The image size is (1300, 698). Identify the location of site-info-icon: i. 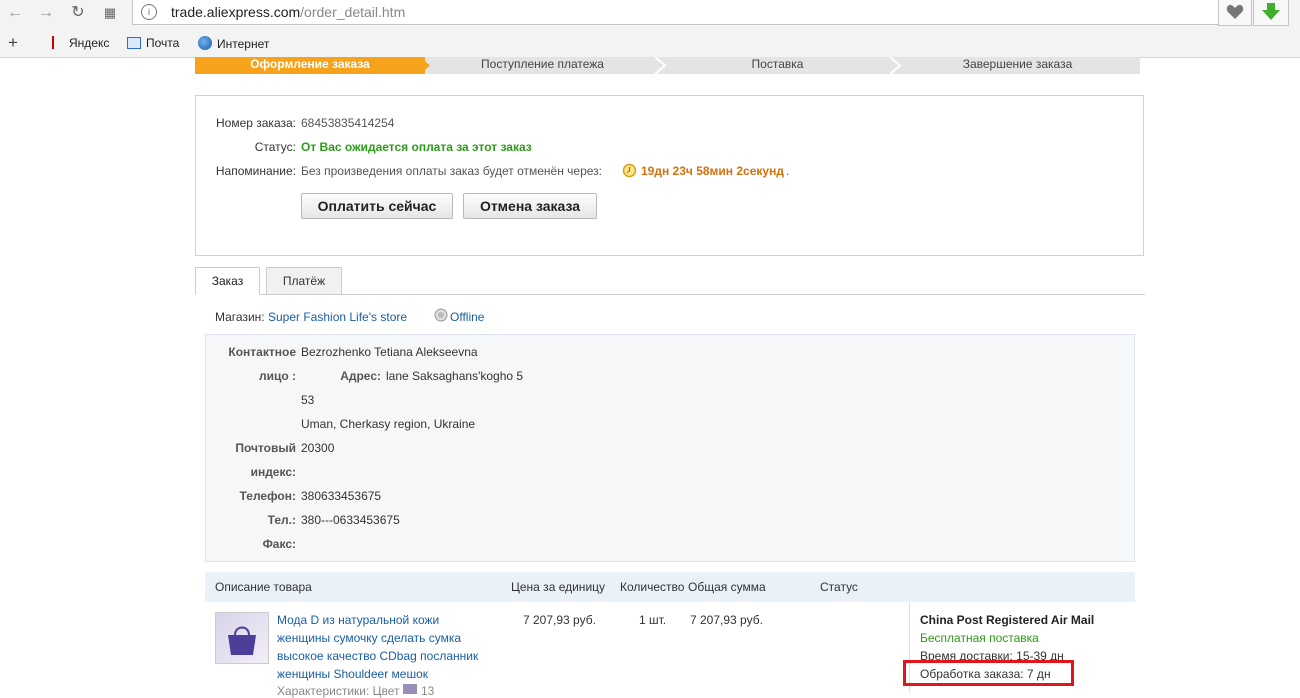
(149, 12).